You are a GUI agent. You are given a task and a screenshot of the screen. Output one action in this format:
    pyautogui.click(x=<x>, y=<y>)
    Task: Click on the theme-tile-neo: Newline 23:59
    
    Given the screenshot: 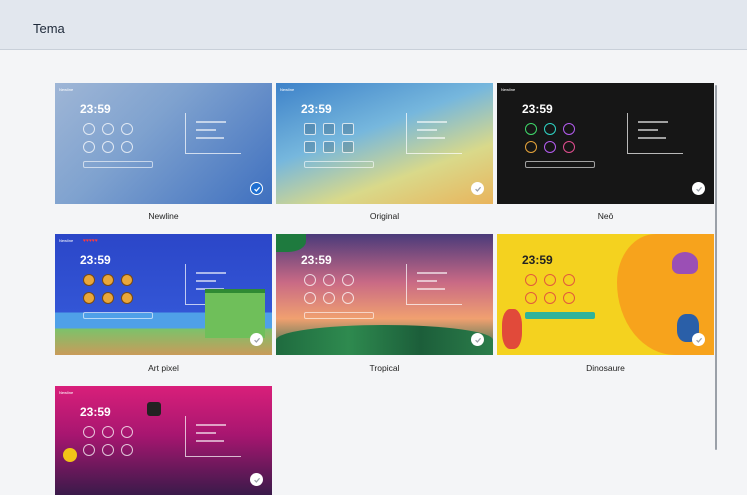 What is the action you would take?
    pyautogui.click(x=605, y=143)
    